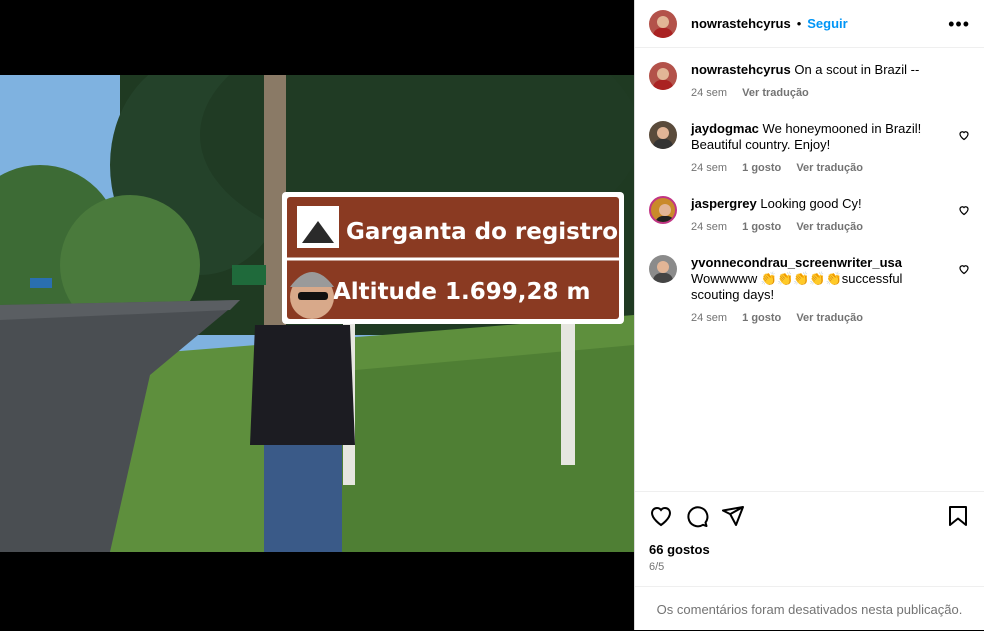 The height and width of the screenshot is (631, 984). Describe the element at coordinates (663, 23) in the screenshot. I see `author-avatar` at that location.